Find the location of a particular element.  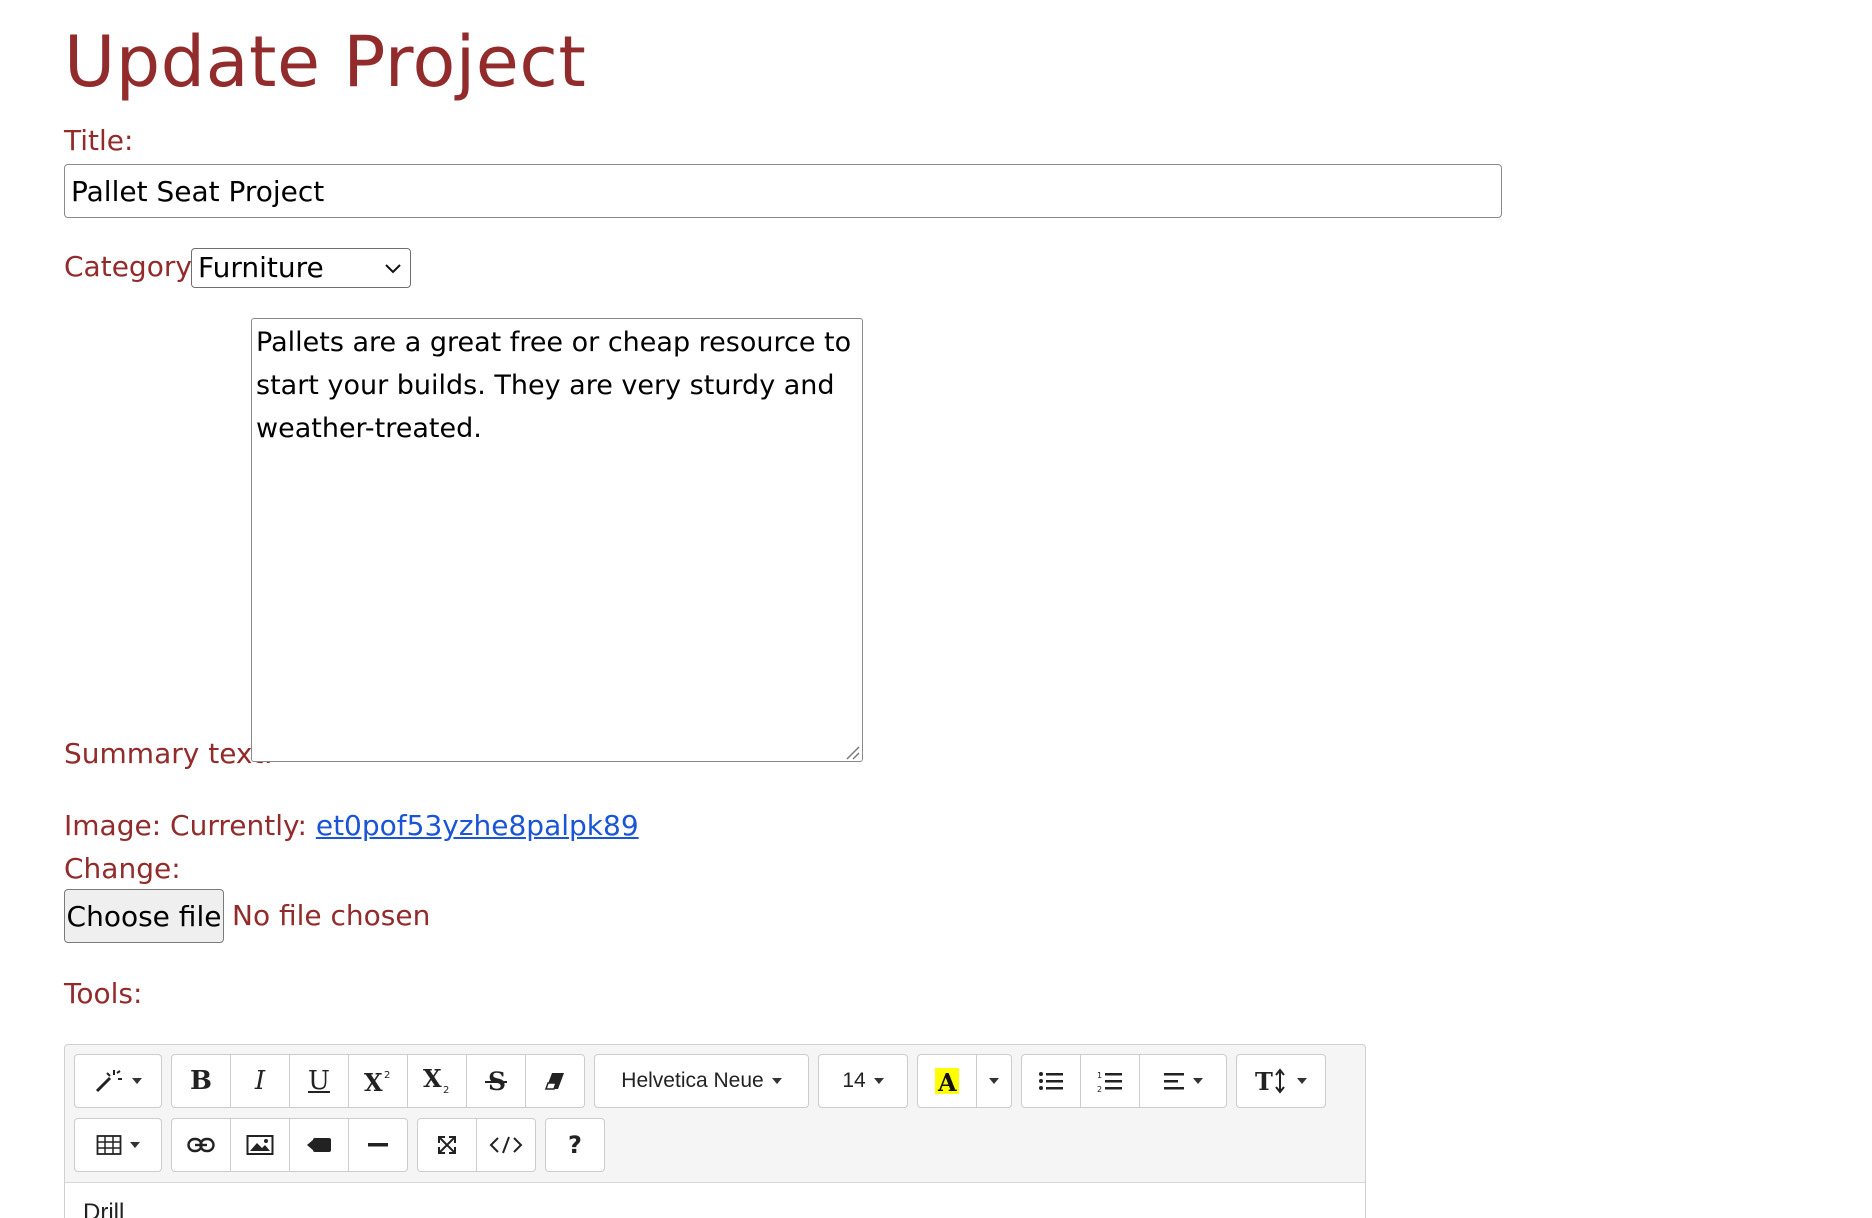

svg-text: 1 is located at coordinates (1099, 1075).